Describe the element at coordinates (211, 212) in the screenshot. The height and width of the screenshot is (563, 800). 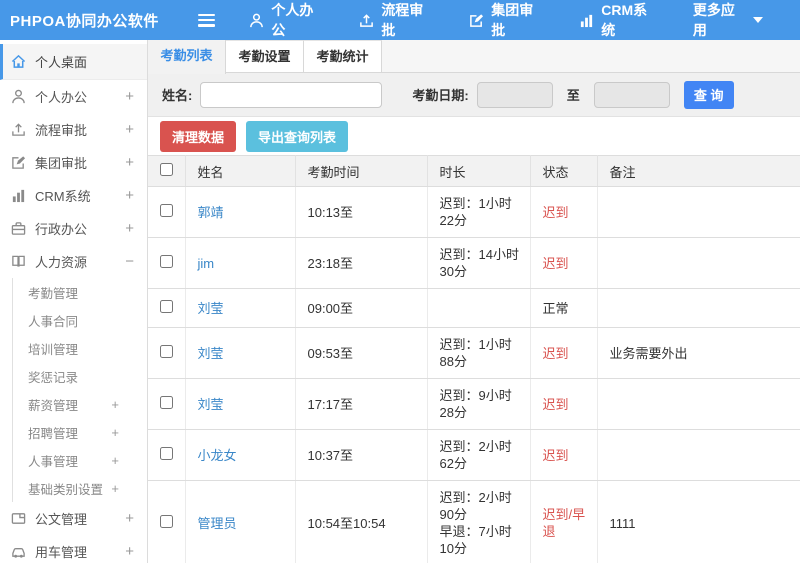
I see `employee-name-link: 郭靖` at that location.